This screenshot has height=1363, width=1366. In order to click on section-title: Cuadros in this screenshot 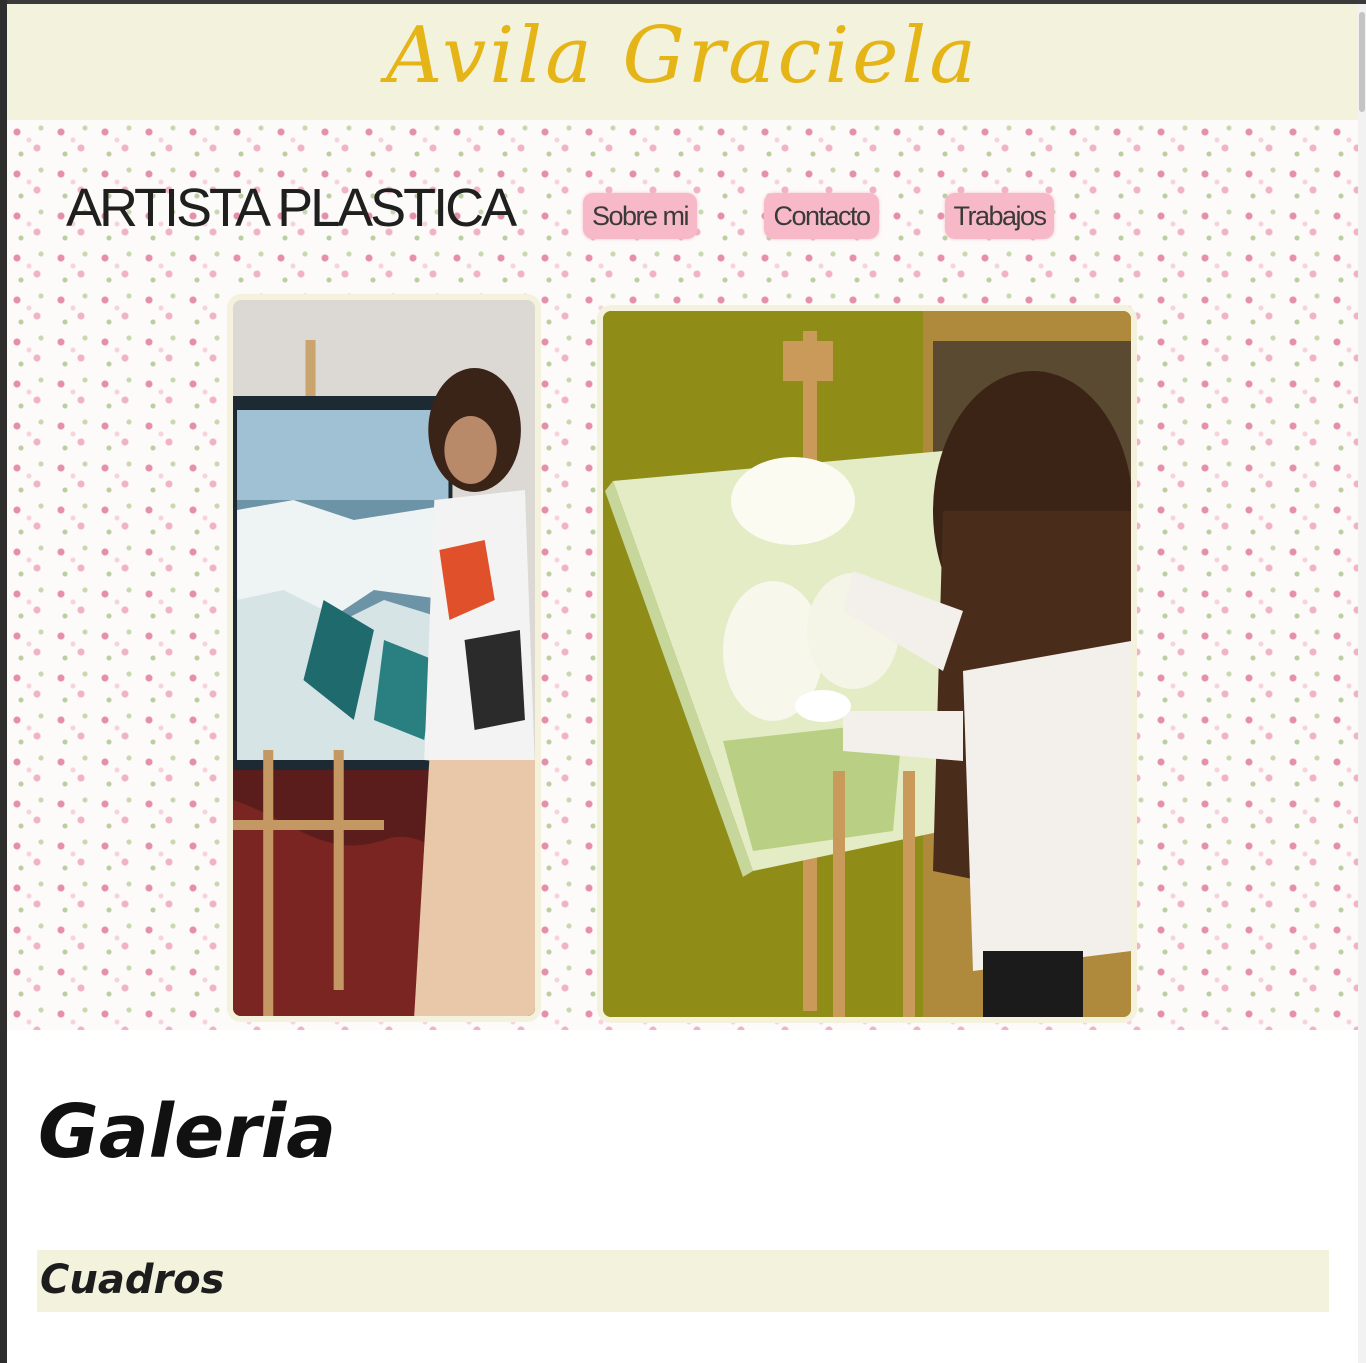, I will do `click(132, 1280)`.